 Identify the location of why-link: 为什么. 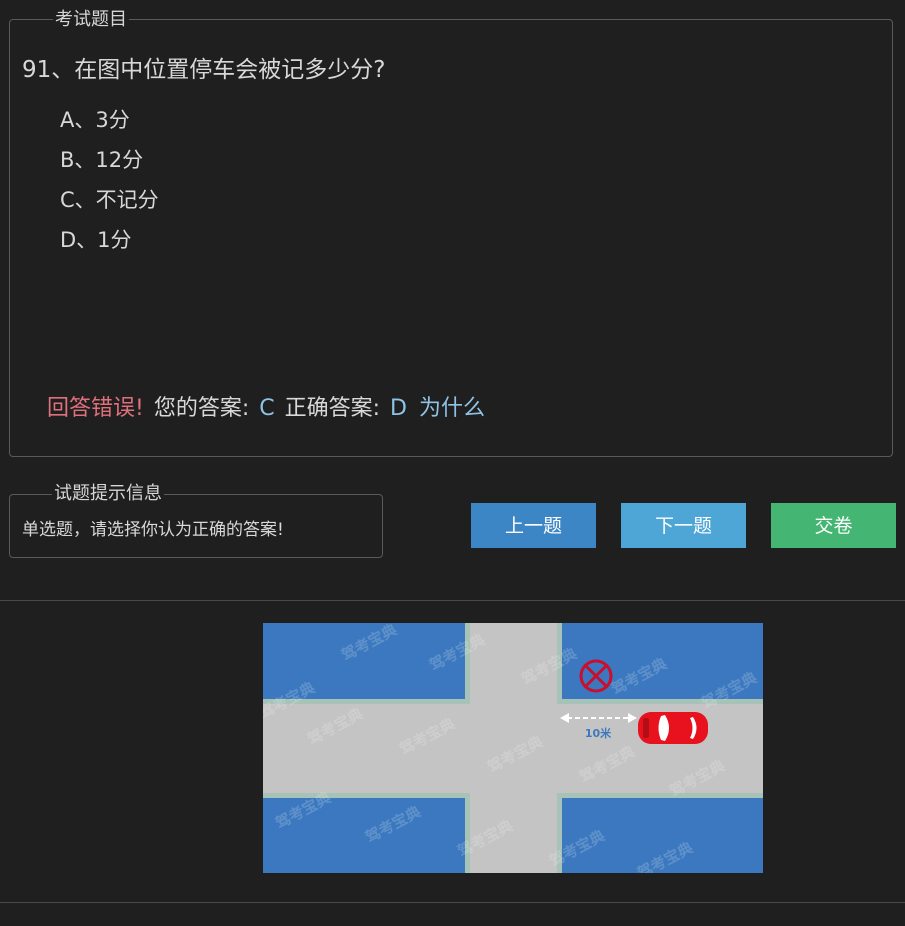
(452, 408).